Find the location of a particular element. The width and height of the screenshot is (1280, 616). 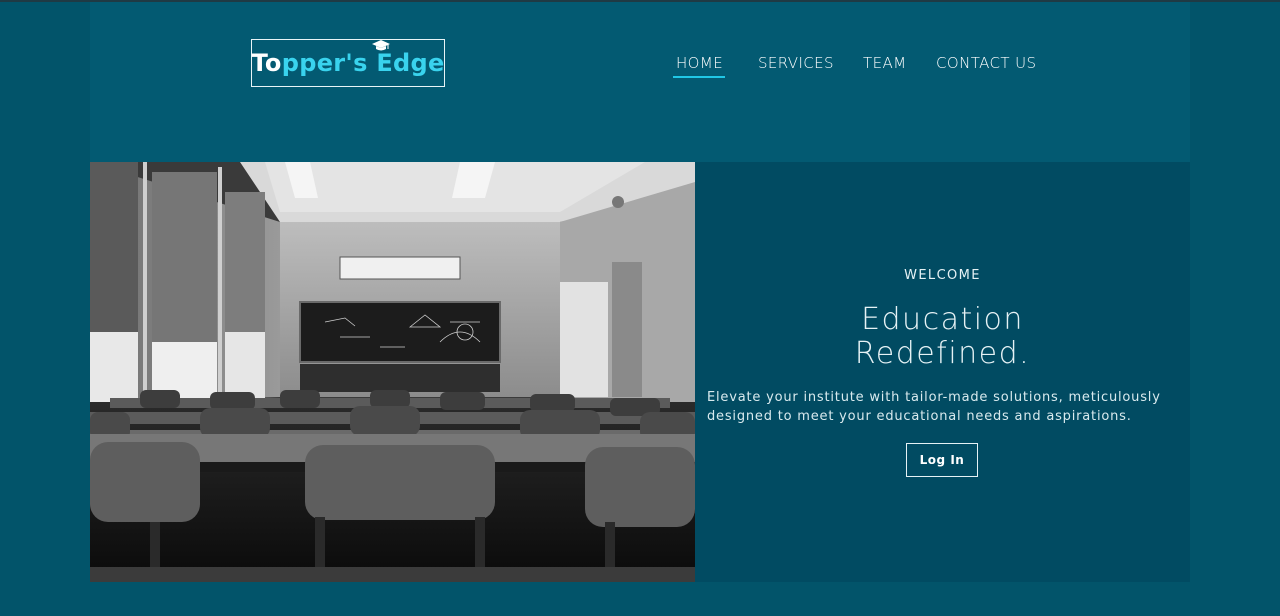

brand-logo-text: Topper's Edge is located at coordinates (348, 58).